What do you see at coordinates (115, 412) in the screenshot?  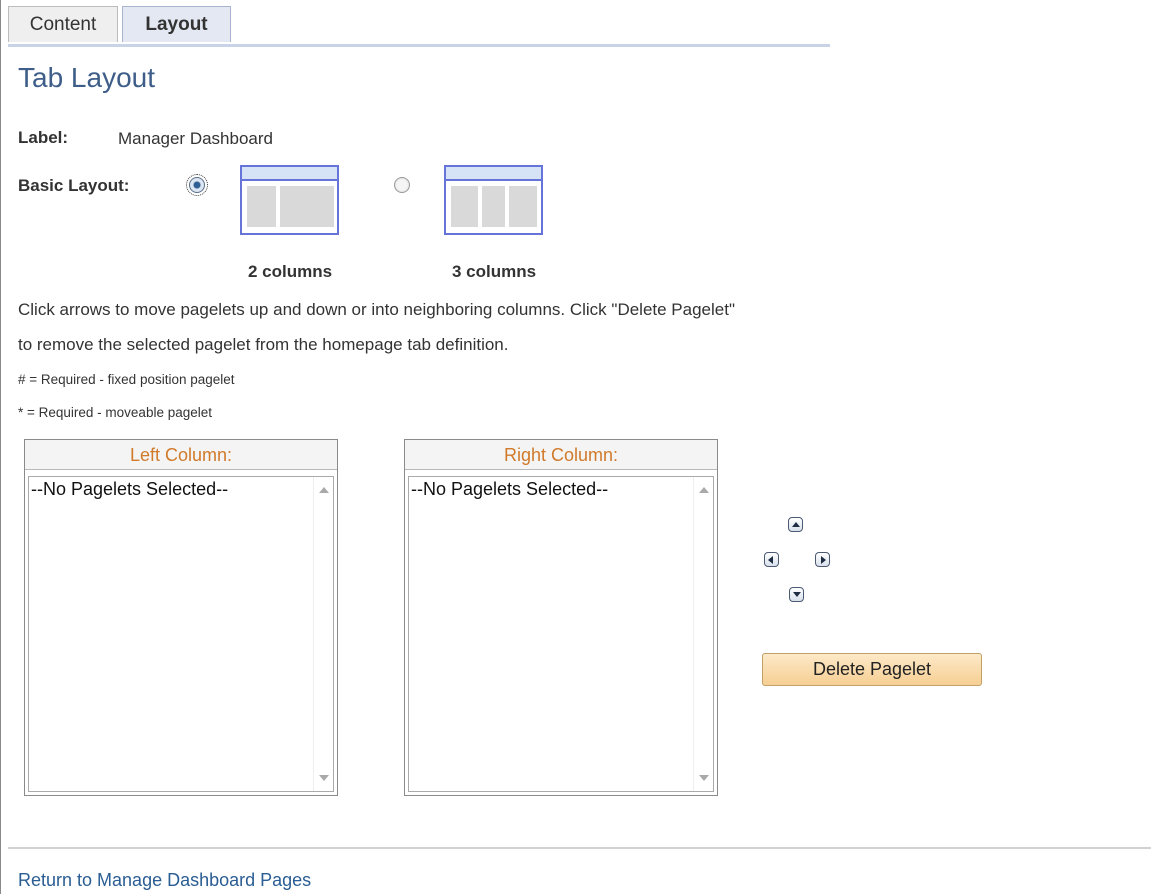 I see `legend-moveable-pagelet: * = Required - moveable pagelet` at bounding box center [115, 412].